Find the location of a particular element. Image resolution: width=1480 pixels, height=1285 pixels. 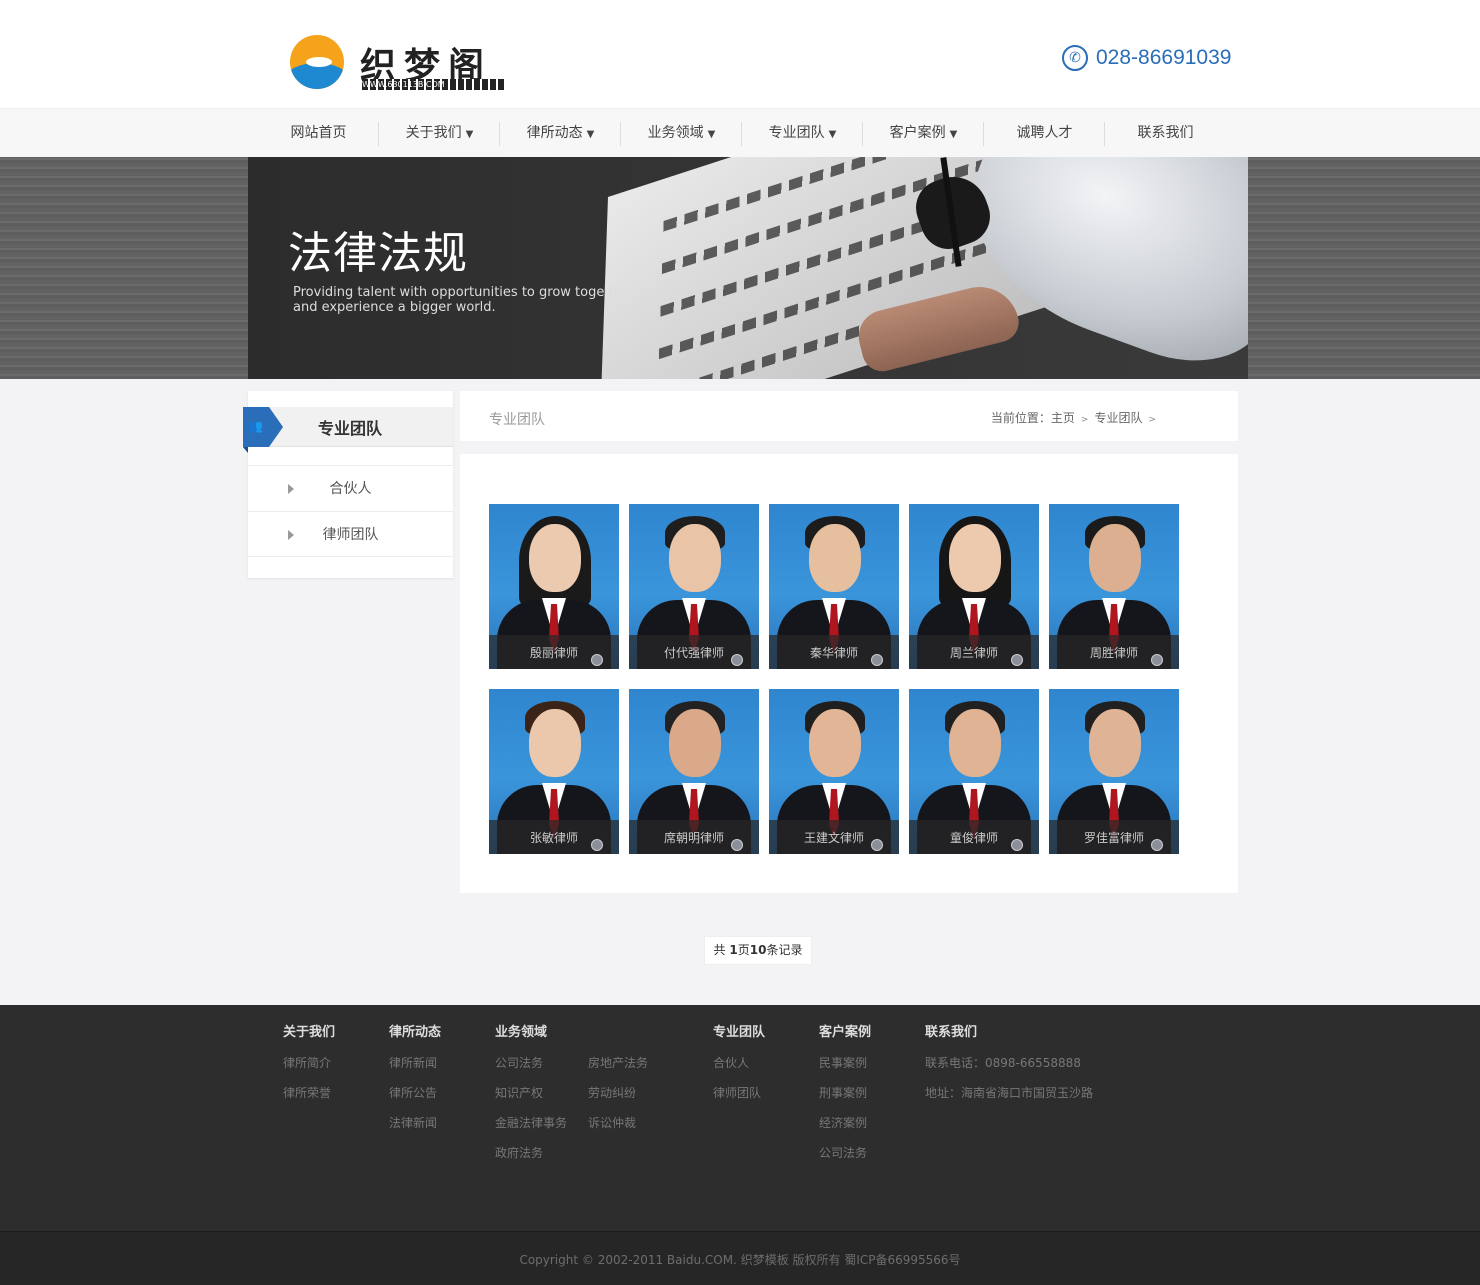

footer-column: 房地产法务劳动纠纷诉讼仲裁 is located at coordinates (618, 1078).